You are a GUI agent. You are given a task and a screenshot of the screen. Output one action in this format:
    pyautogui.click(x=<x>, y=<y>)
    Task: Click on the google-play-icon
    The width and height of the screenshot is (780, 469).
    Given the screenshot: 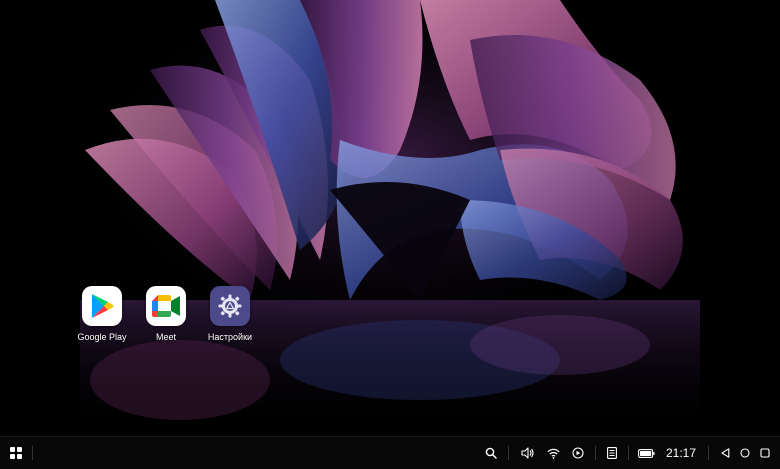 What is the action you would take?
    pyautogui.click(x=102, y=306)
    